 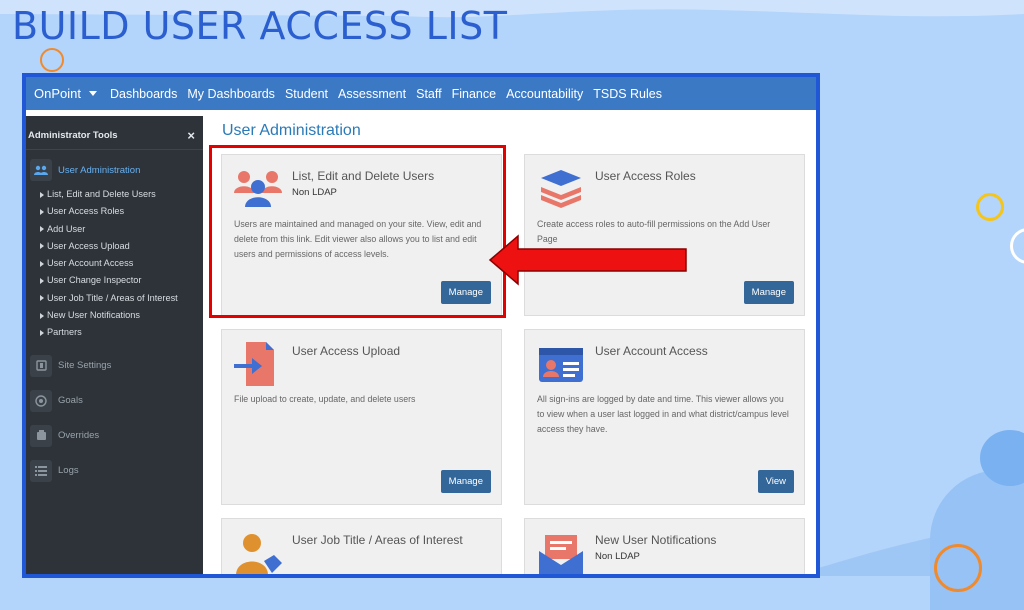 What do you see at coordinates (90, 263) in the screenshot?
I see `sidebar-item-label: User Account Access` at bounding box center [90, 263].